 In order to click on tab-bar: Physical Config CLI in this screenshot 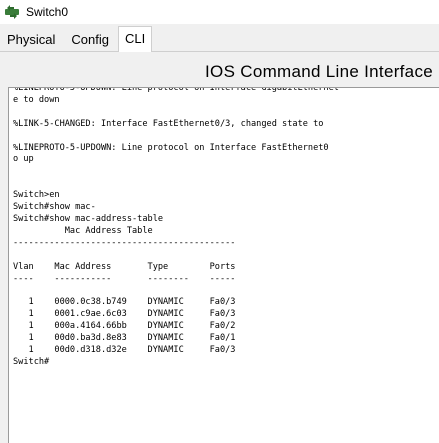, I will do `click(219, 39)`.